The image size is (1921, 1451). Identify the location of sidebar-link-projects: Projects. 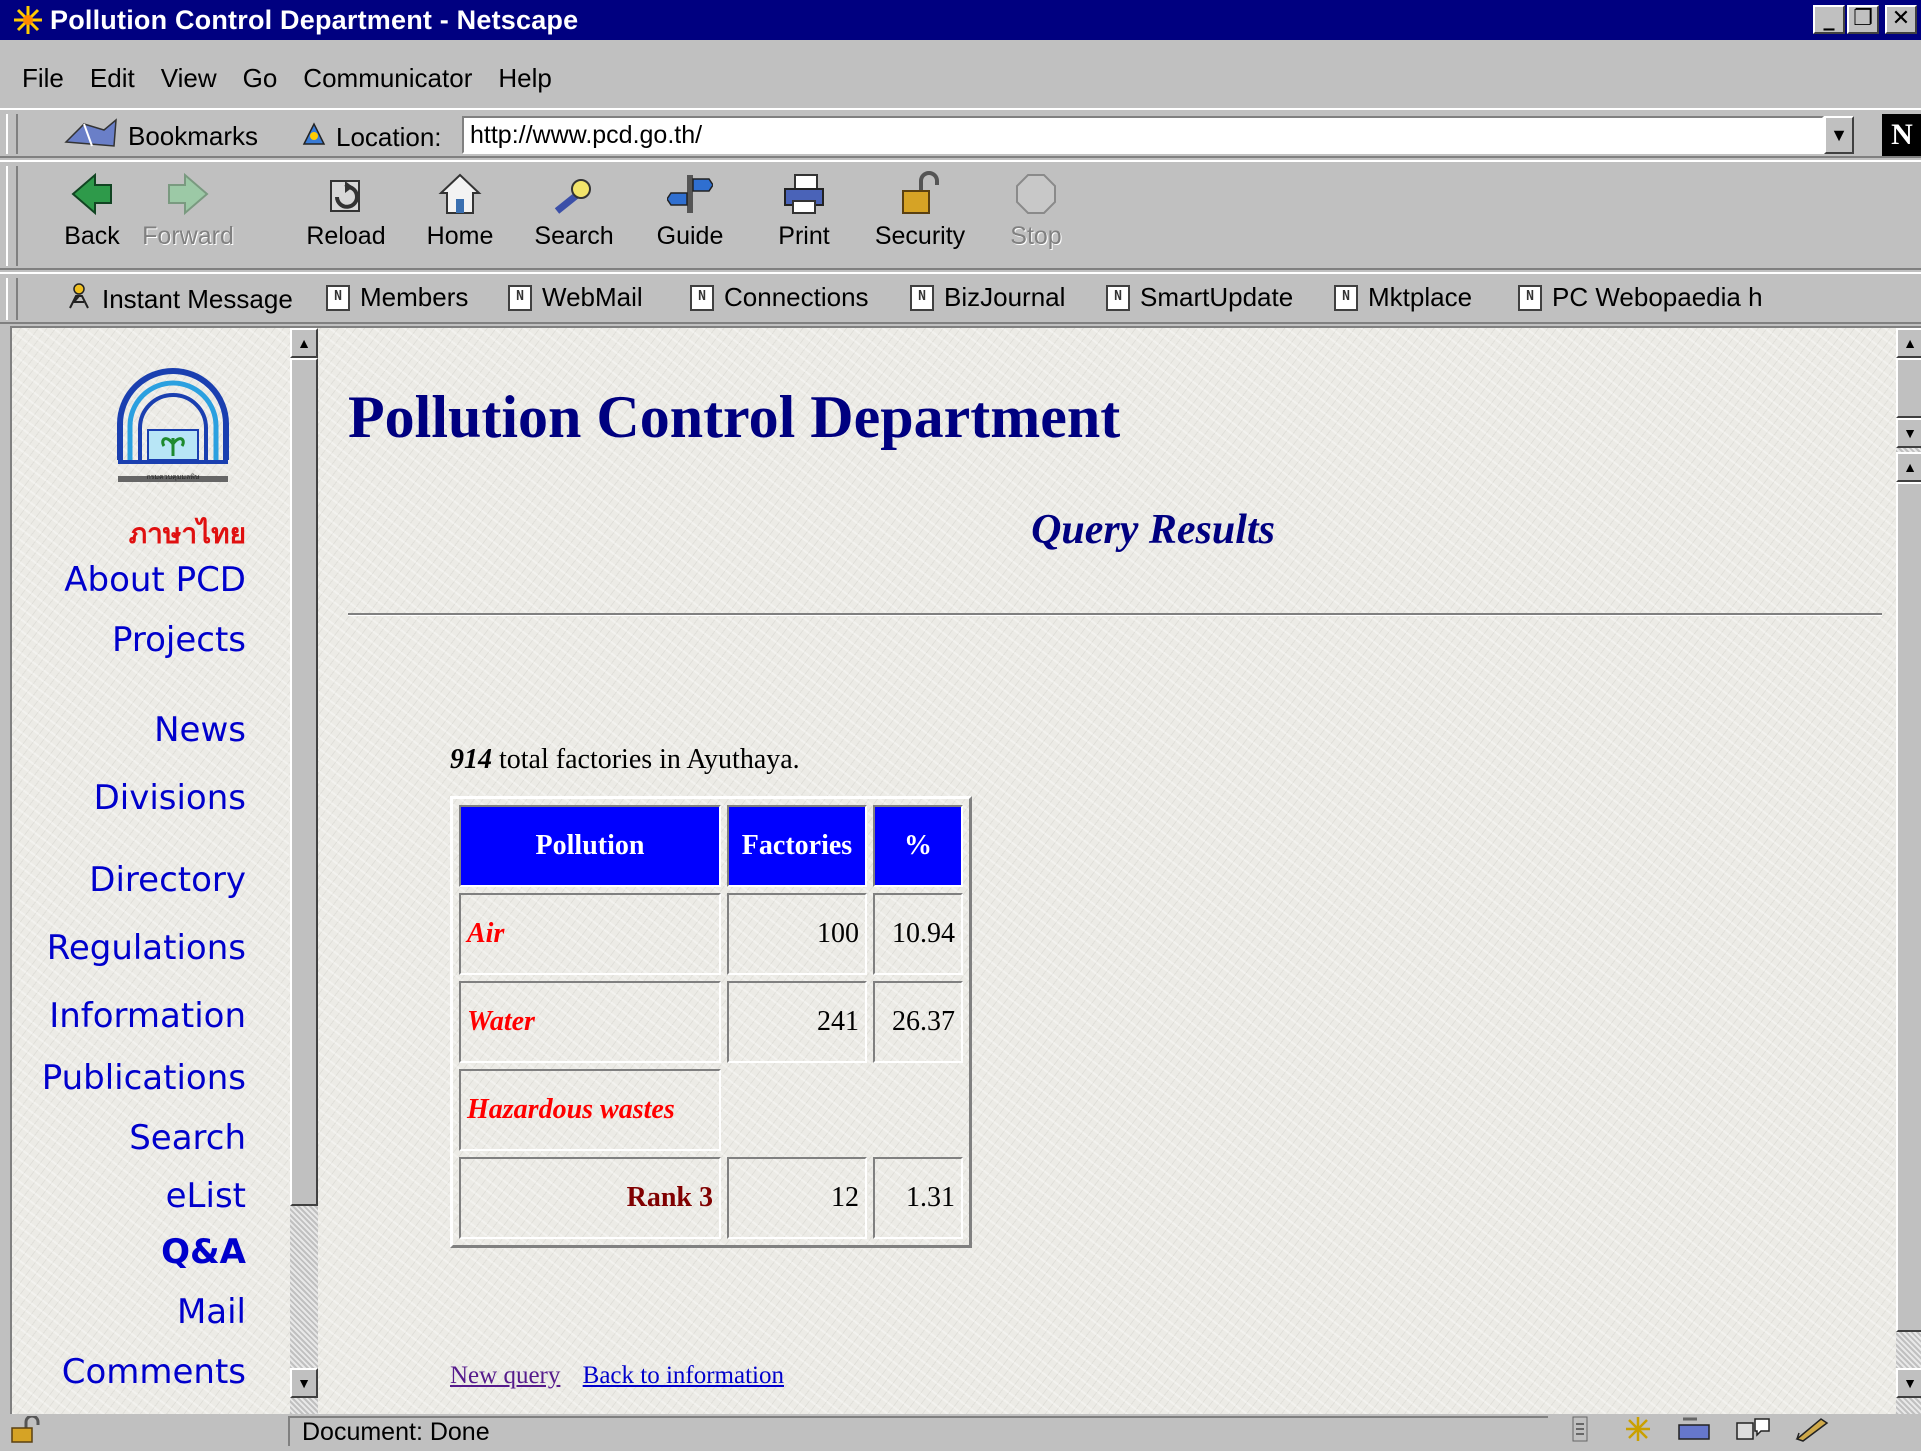
(179, 640).